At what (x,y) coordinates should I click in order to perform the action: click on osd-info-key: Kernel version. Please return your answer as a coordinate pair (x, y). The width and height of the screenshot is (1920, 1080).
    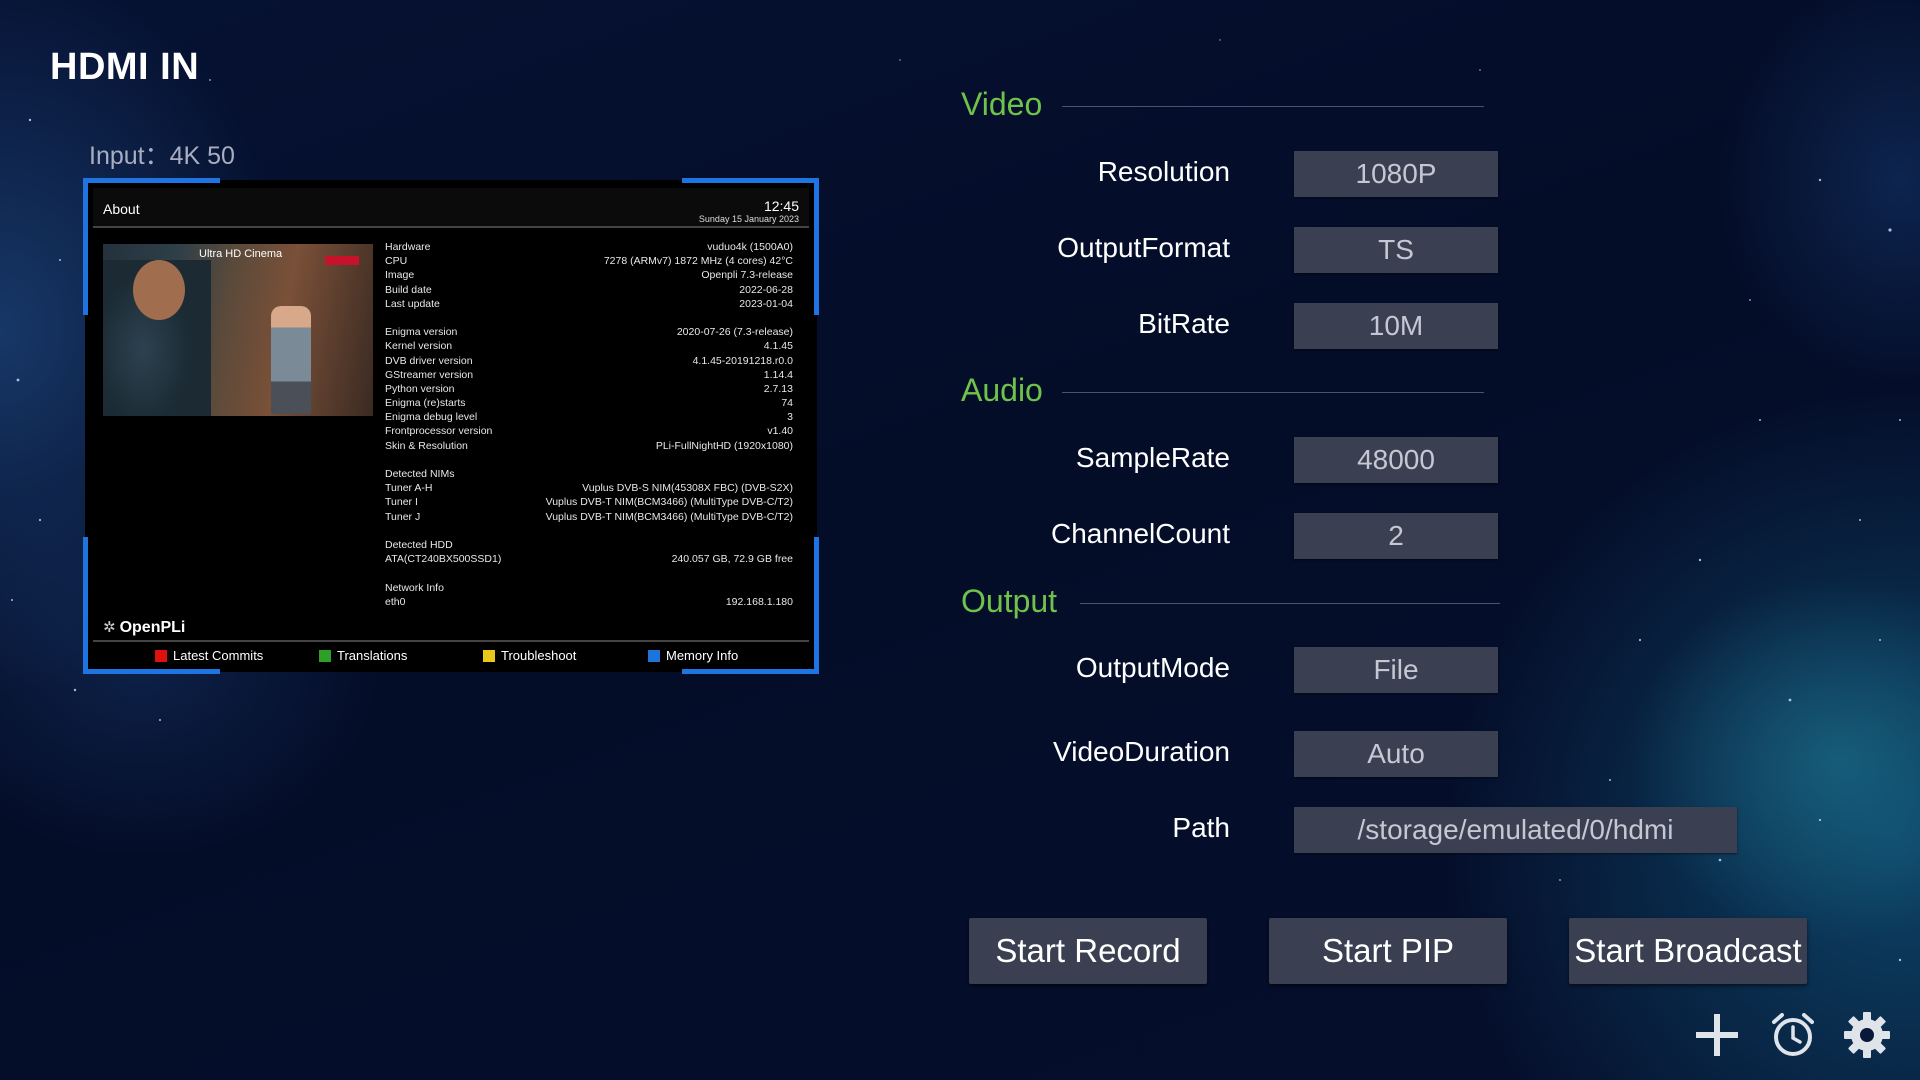
    Looking at the image, I should click on (419, 346).